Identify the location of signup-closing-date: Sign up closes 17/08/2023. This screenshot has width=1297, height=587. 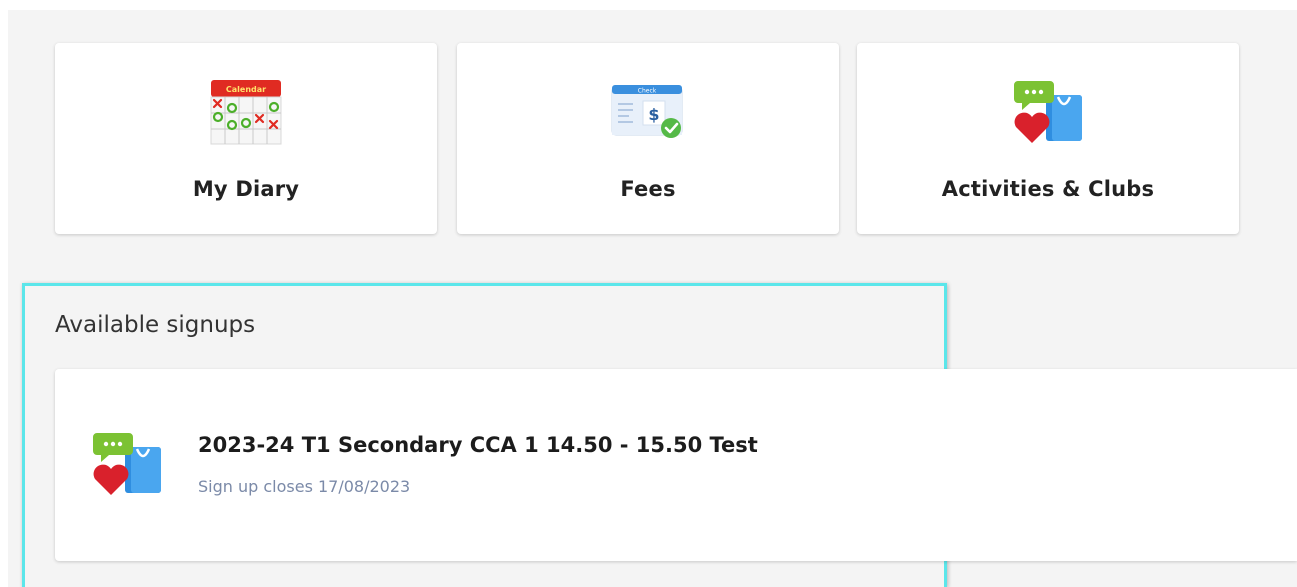
(304, 486).